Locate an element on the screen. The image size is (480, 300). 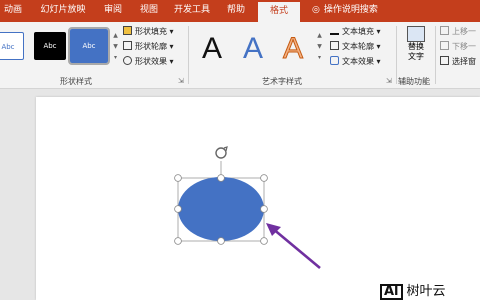
shape-effects-button: 形状效果 ▾ is located at coordinates (148, 62).